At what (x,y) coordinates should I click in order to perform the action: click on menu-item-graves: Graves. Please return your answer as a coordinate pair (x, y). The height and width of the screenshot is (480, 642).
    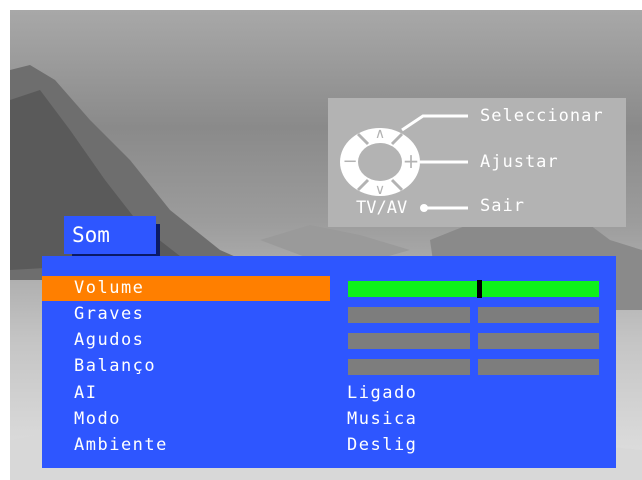
    Looking at the image, I should click on (186, 314).